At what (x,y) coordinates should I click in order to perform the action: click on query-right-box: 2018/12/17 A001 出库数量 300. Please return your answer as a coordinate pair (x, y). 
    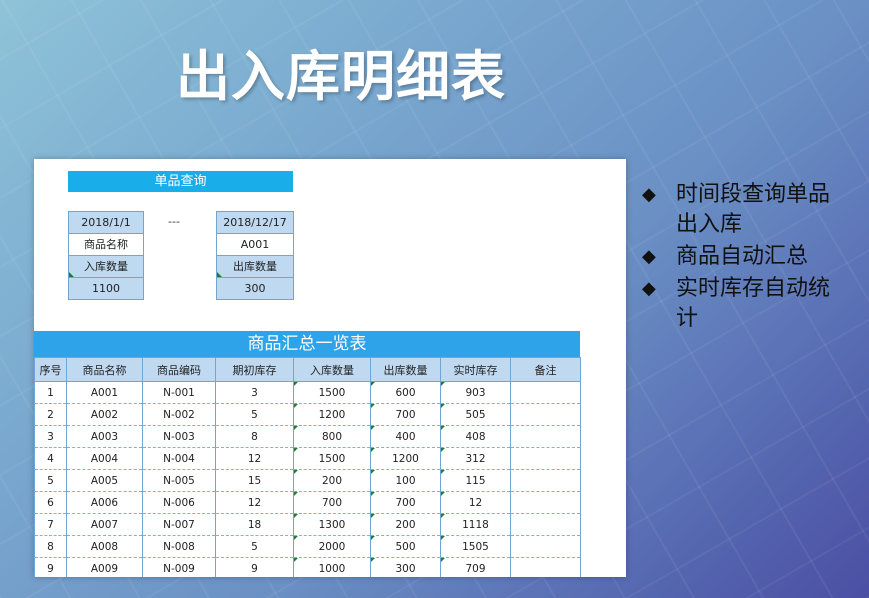
    Looking at the image, I should click on (255, 255).